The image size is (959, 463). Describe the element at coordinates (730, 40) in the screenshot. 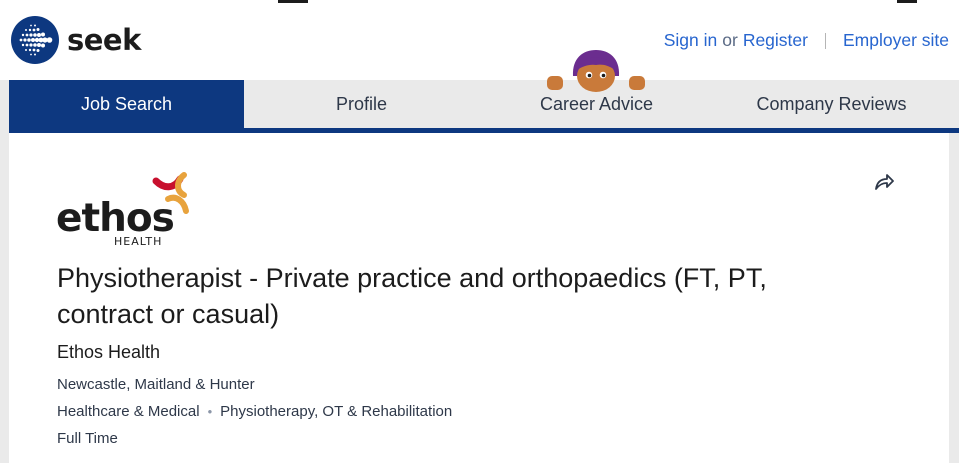

I see `or-text: or` at that location.